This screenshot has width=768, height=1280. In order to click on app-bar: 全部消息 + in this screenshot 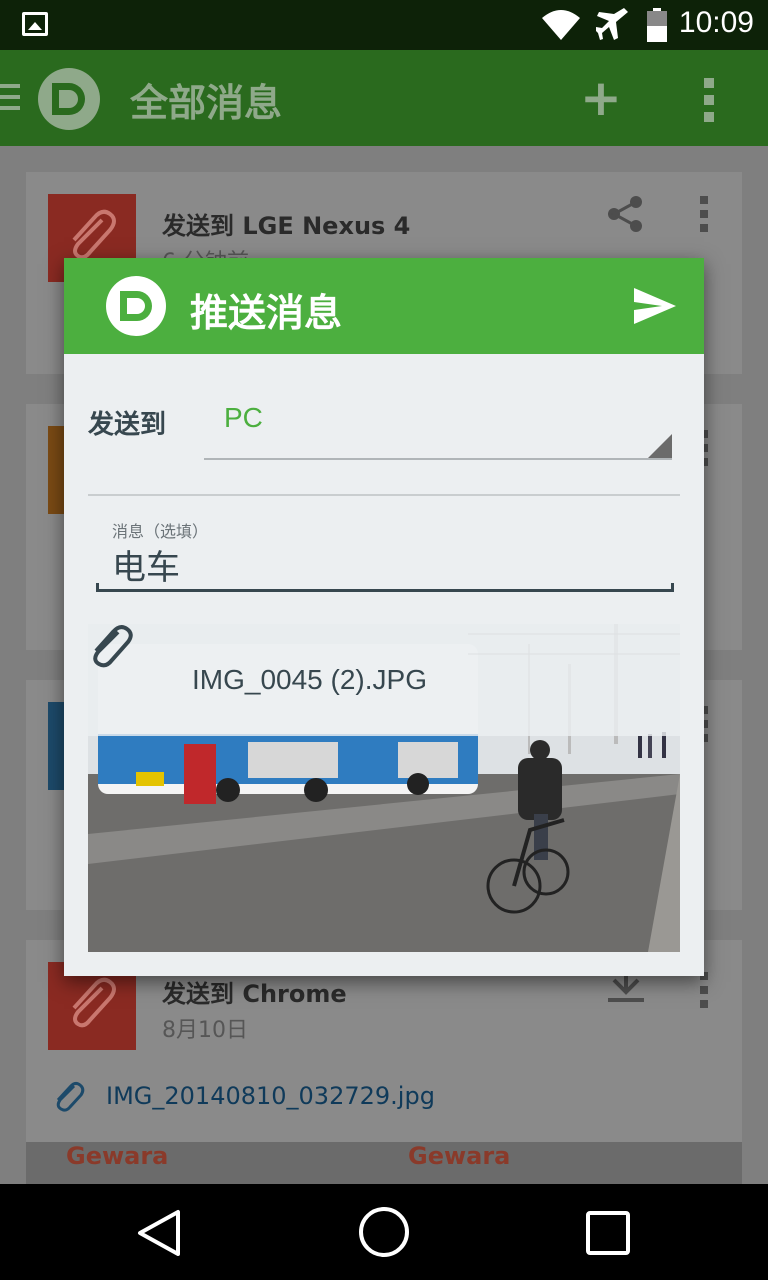, I will do `click(384, 98)`.